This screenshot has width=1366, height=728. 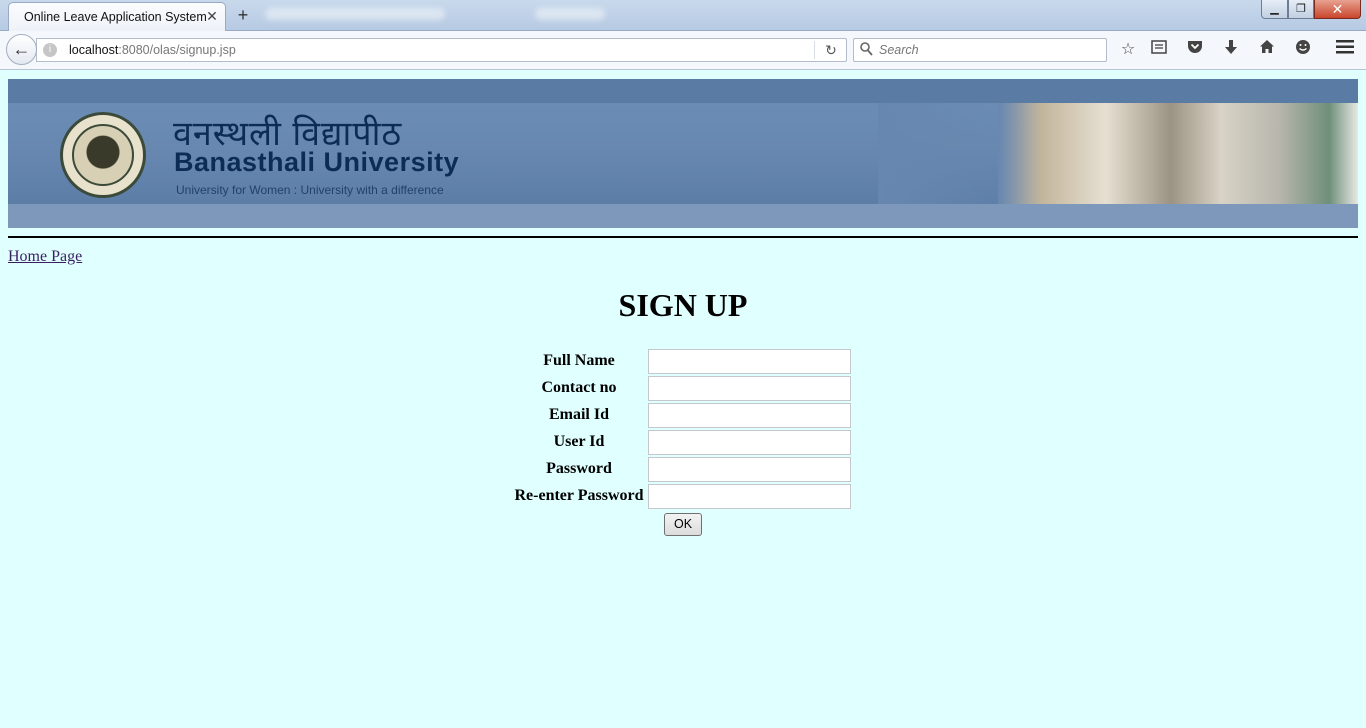 I want to click on site-identity-icon: i, so click(x=50, y=50).